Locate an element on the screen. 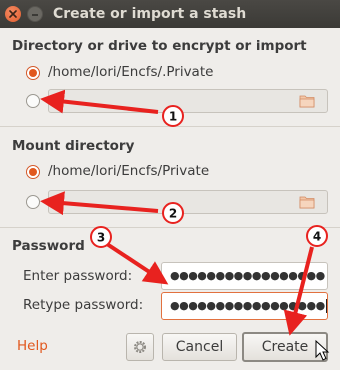 The width and height of the screenshot is (340, 370). annotation-number: 4 is located at coordinates (317, 237).